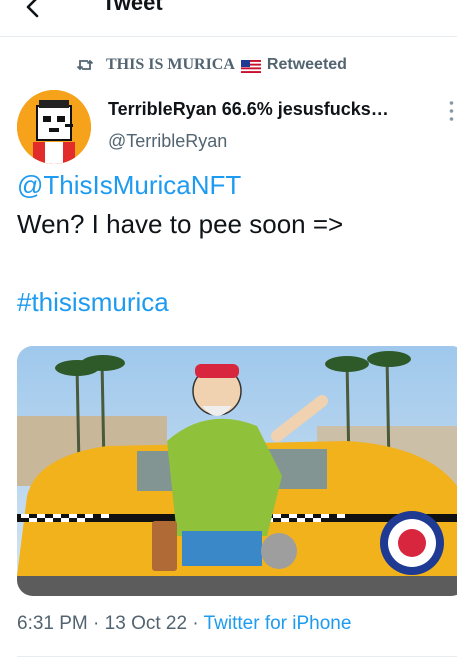 The height and width of the screenshot is (659, 457). Describe the element at coordinates (132, 7) in the screenshot. I see `page-title: Tweet` at that location.